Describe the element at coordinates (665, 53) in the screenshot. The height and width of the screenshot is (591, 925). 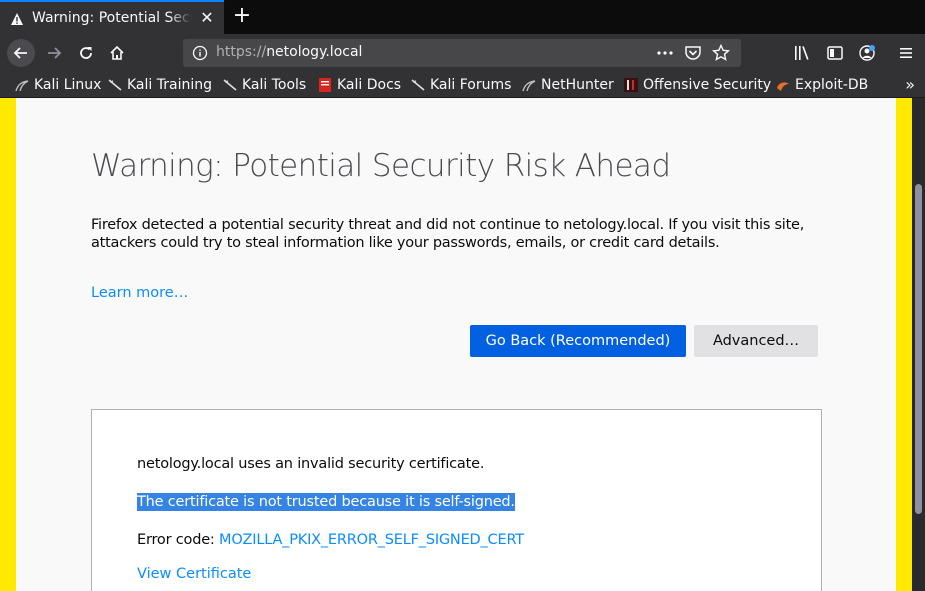
I see `more-icon` at that location.